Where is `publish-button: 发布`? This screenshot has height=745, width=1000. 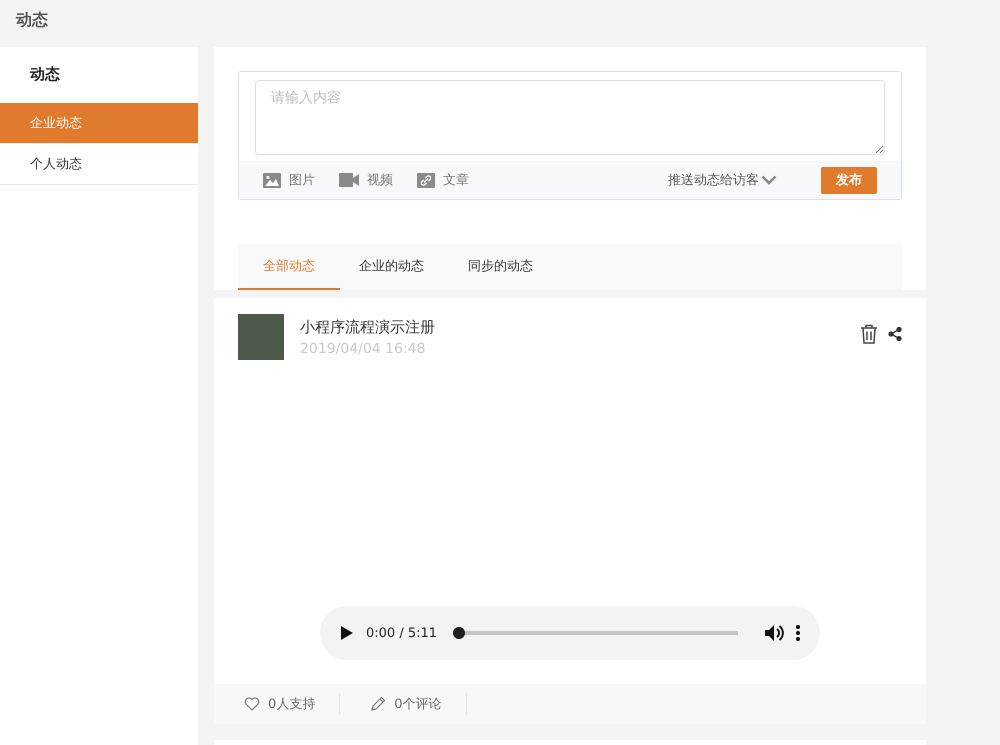
publish-button: 发布 is located at coordinates (849, 180).